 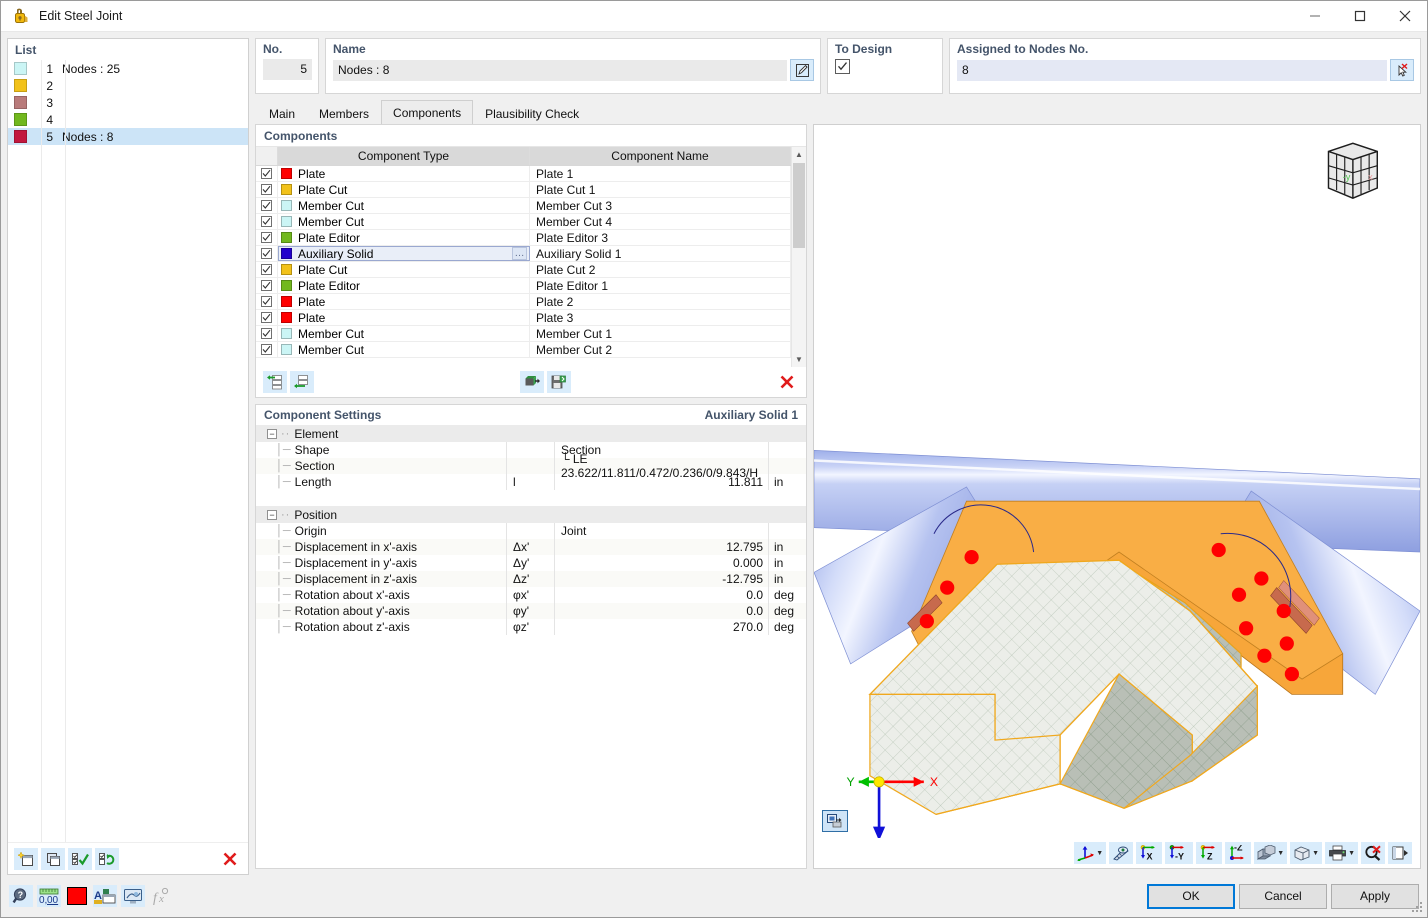 What do you see at coordinates (660, 205) in the screenshot?
I see `component-name-cell: Member Cut 3` at bounding box center [660, 205].